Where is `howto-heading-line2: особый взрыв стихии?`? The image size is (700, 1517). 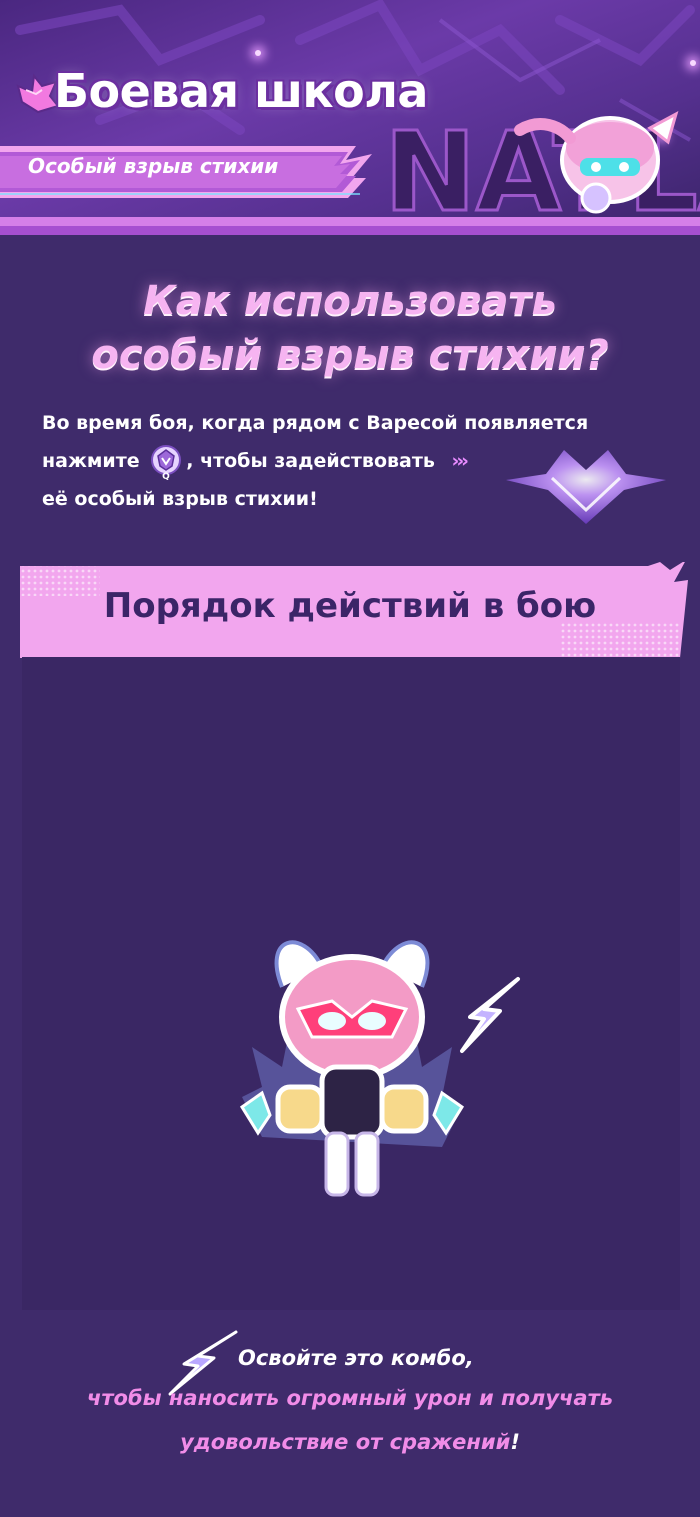 howto-heading-line2: особый взрыв стихии? is located at coordinates (350, 355).